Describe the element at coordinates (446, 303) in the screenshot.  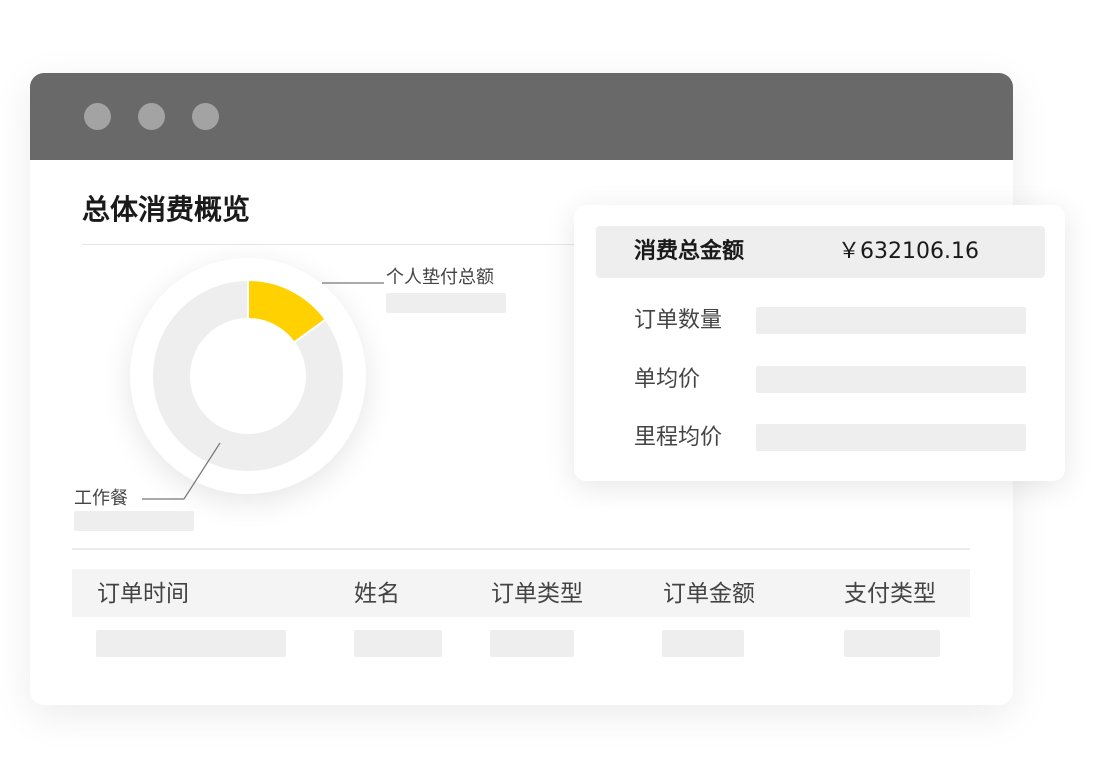
I see `donut-value-advance-placeholder` at that location.